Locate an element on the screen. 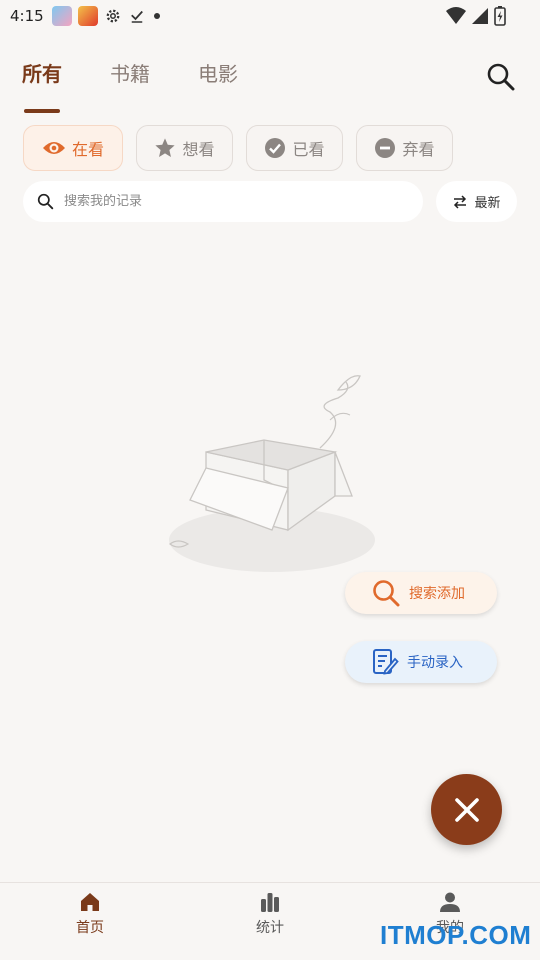  settings-gear-icon is located at coordinates (113, 16).